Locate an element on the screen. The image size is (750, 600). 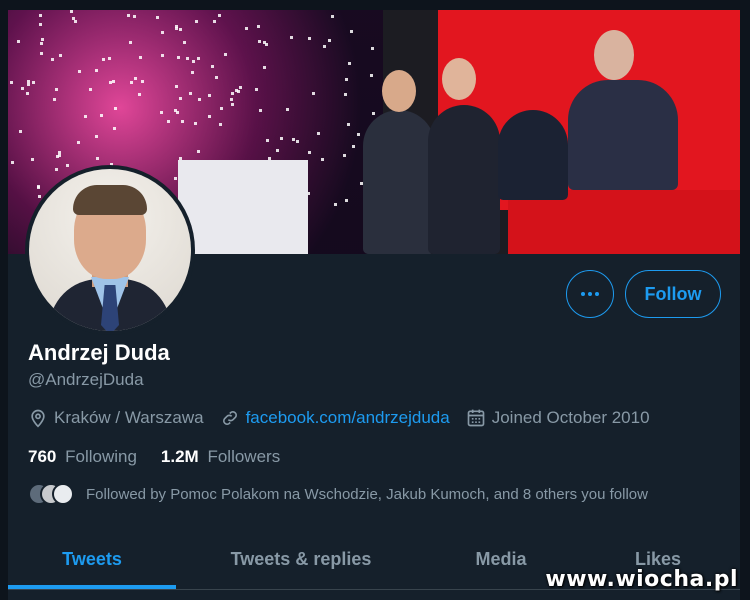
followed-by-avatars is located at coordinates (51, 494).